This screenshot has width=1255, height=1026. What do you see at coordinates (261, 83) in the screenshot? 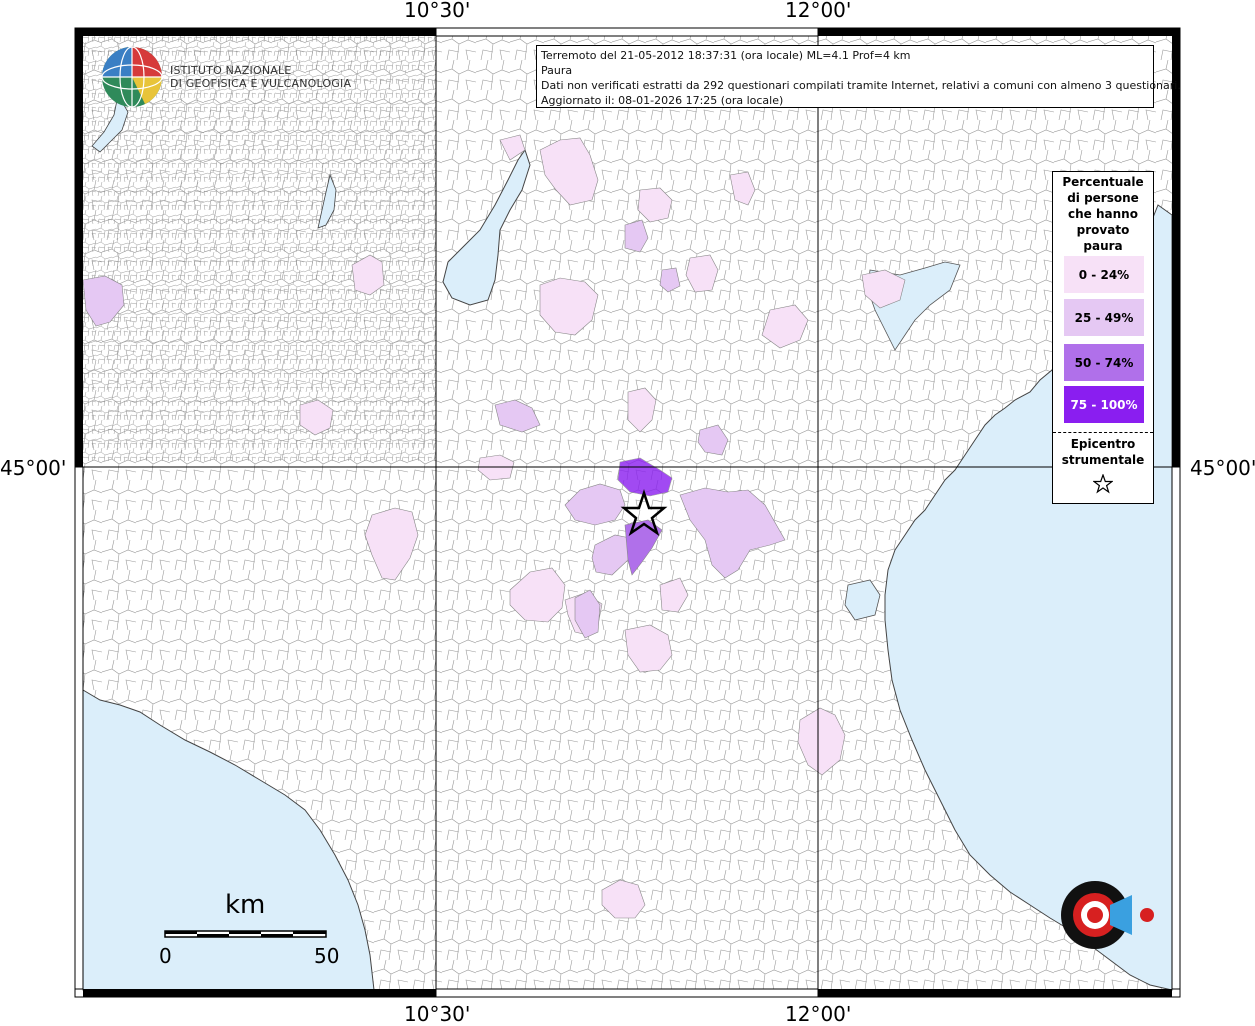
I see `logo-line-2: DI GEOFISICA E VULCANOLOGIA` at bounding box center [261, 83].